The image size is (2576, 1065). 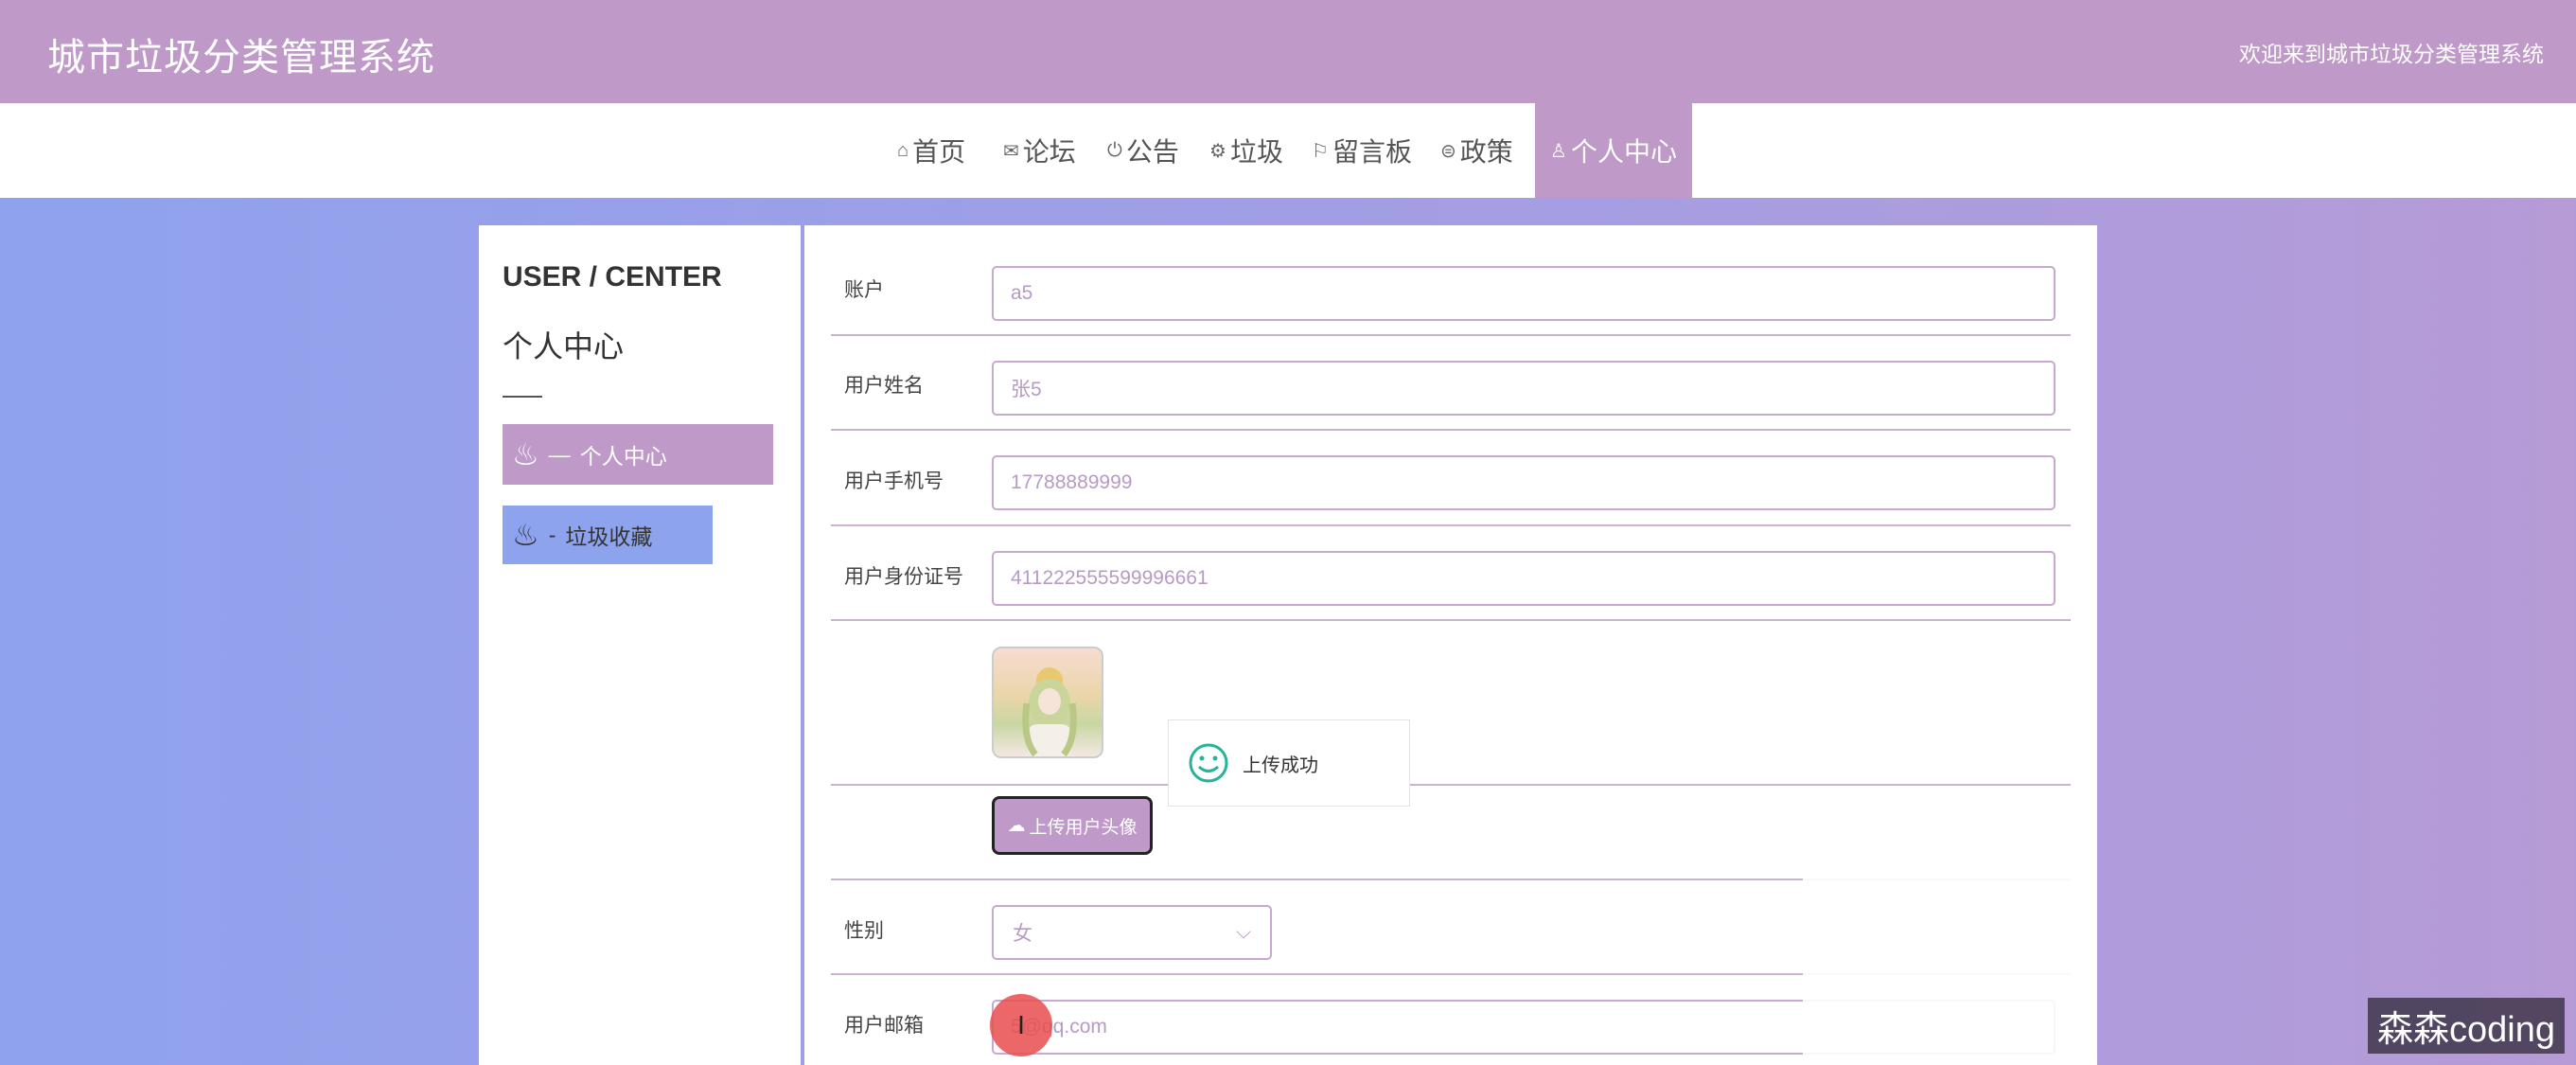 I want to click on mail-icon: ✉, so click(x=1011, y=151).